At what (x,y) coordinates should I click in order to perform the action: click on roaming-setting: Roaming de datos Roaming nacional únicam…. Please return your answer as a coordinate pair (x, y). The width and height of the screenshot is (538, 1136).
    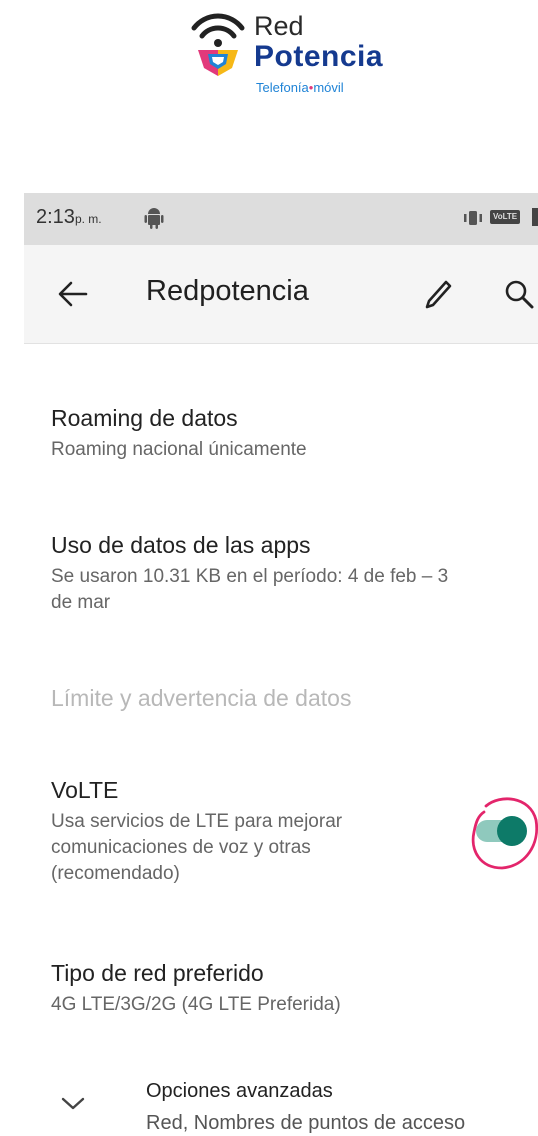
    Looking at the image, I should click on (294, 433).